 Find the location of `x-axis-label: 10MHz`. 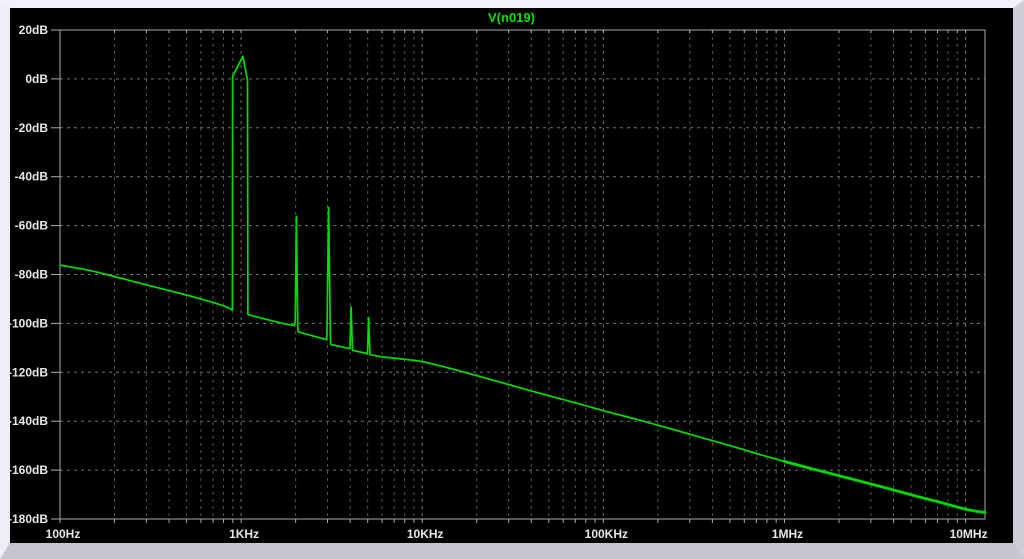

x-axis-label: 10MHz is located at coordinates (969, 534).